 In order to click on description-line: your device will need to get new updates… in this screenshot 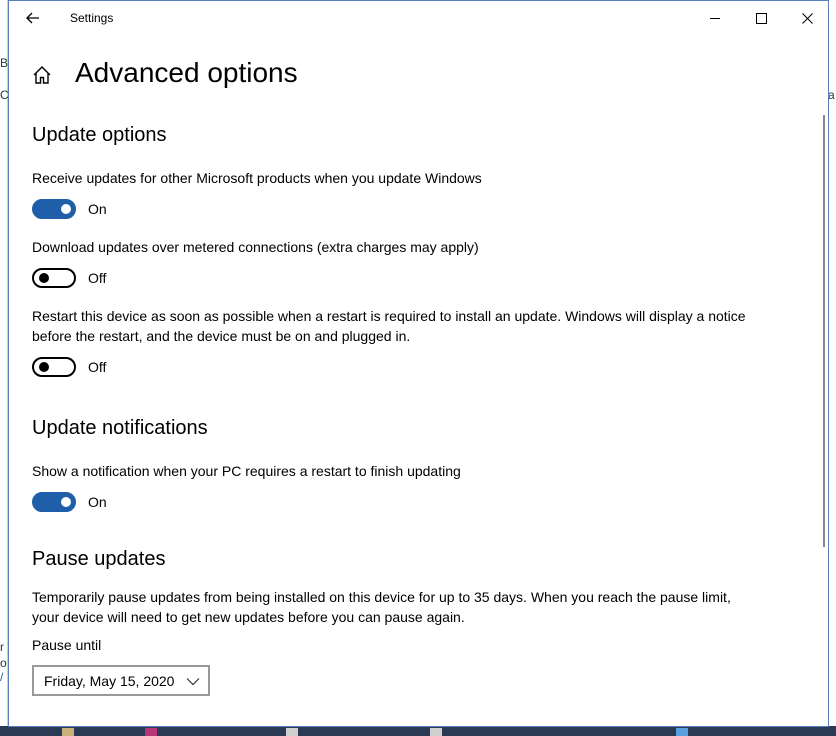, I will do `click(248, 617)`.